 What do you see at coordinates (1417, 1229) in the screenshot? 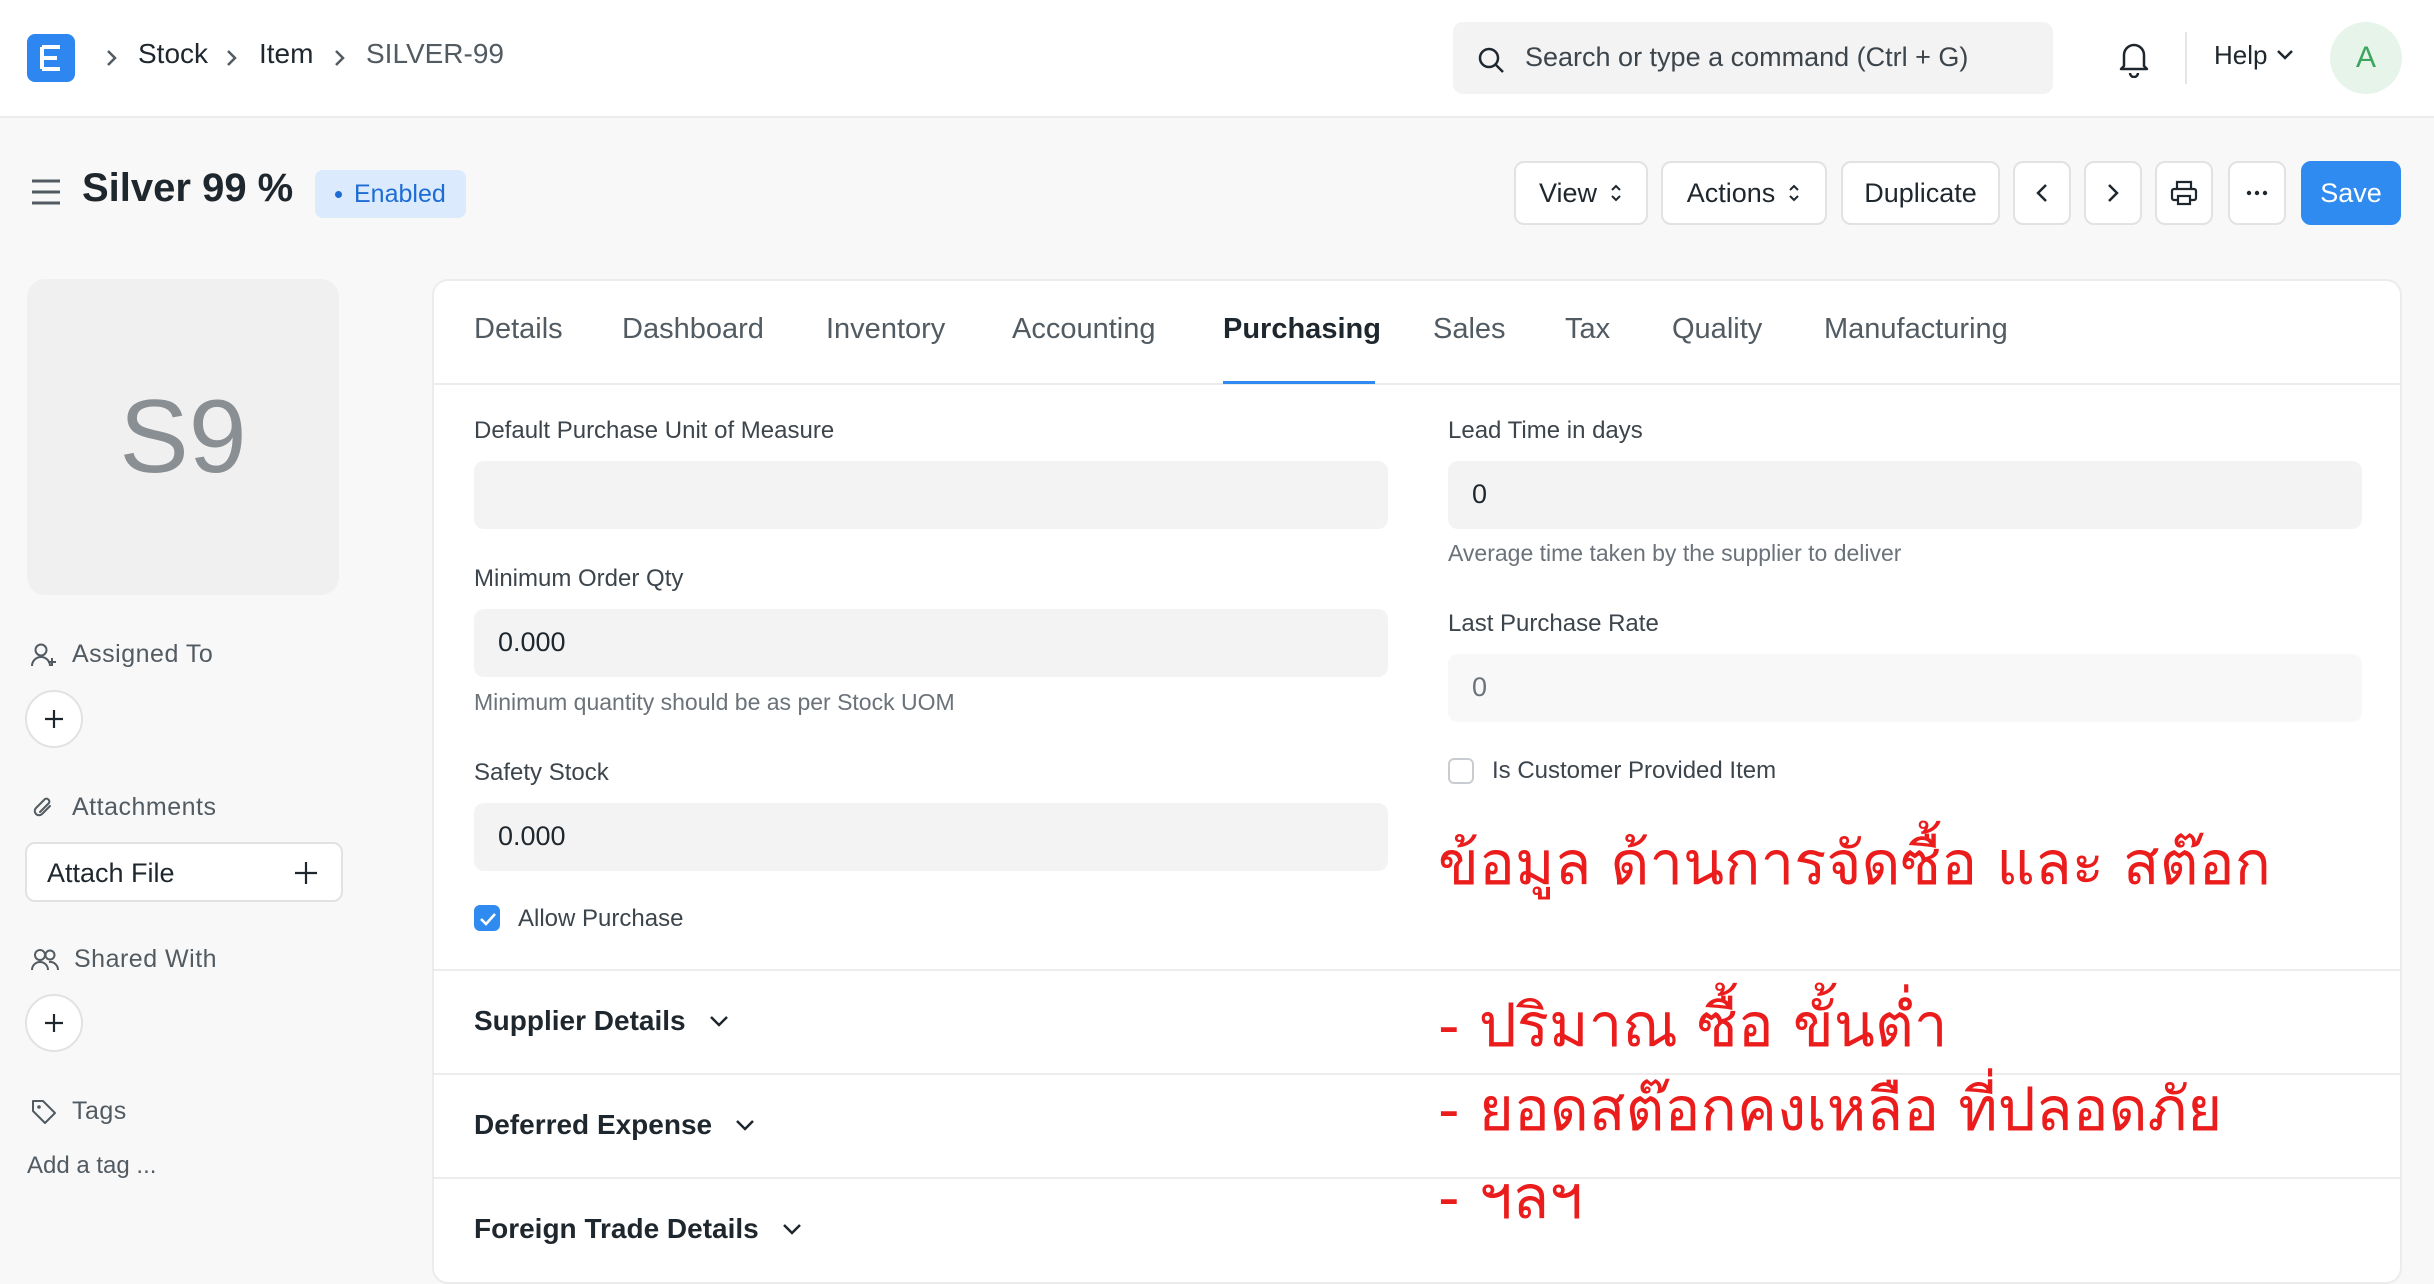
I see `foreign-trade-details-section: Foreign Trade Details` at bounding box center [1417, 1229].